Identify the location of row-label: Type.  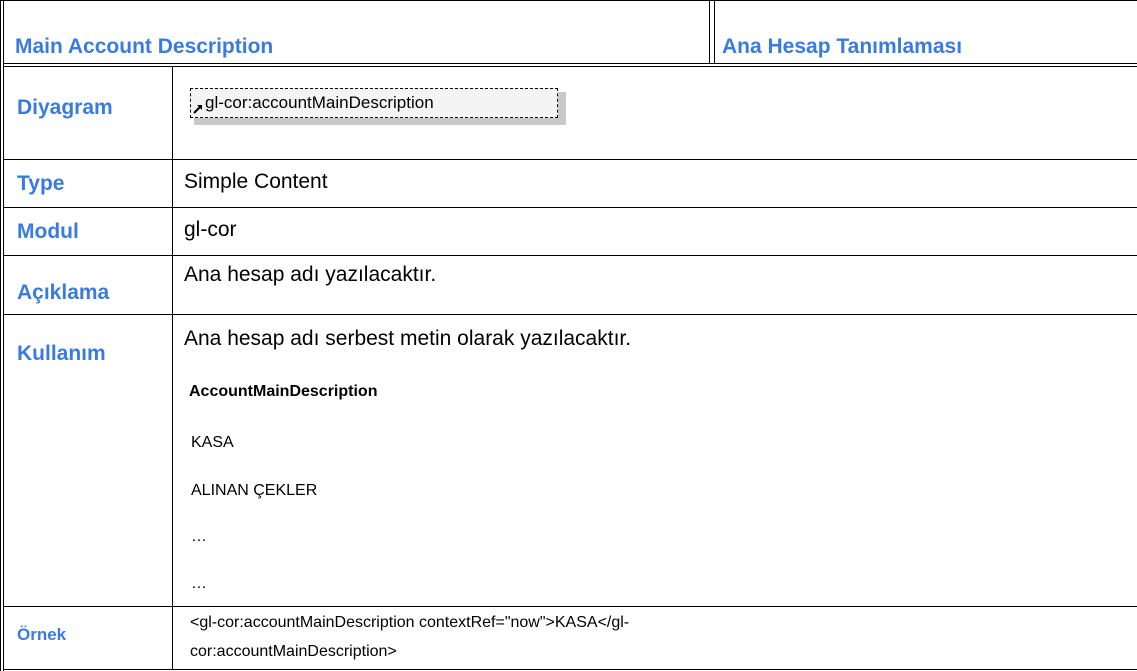
(41, 183).